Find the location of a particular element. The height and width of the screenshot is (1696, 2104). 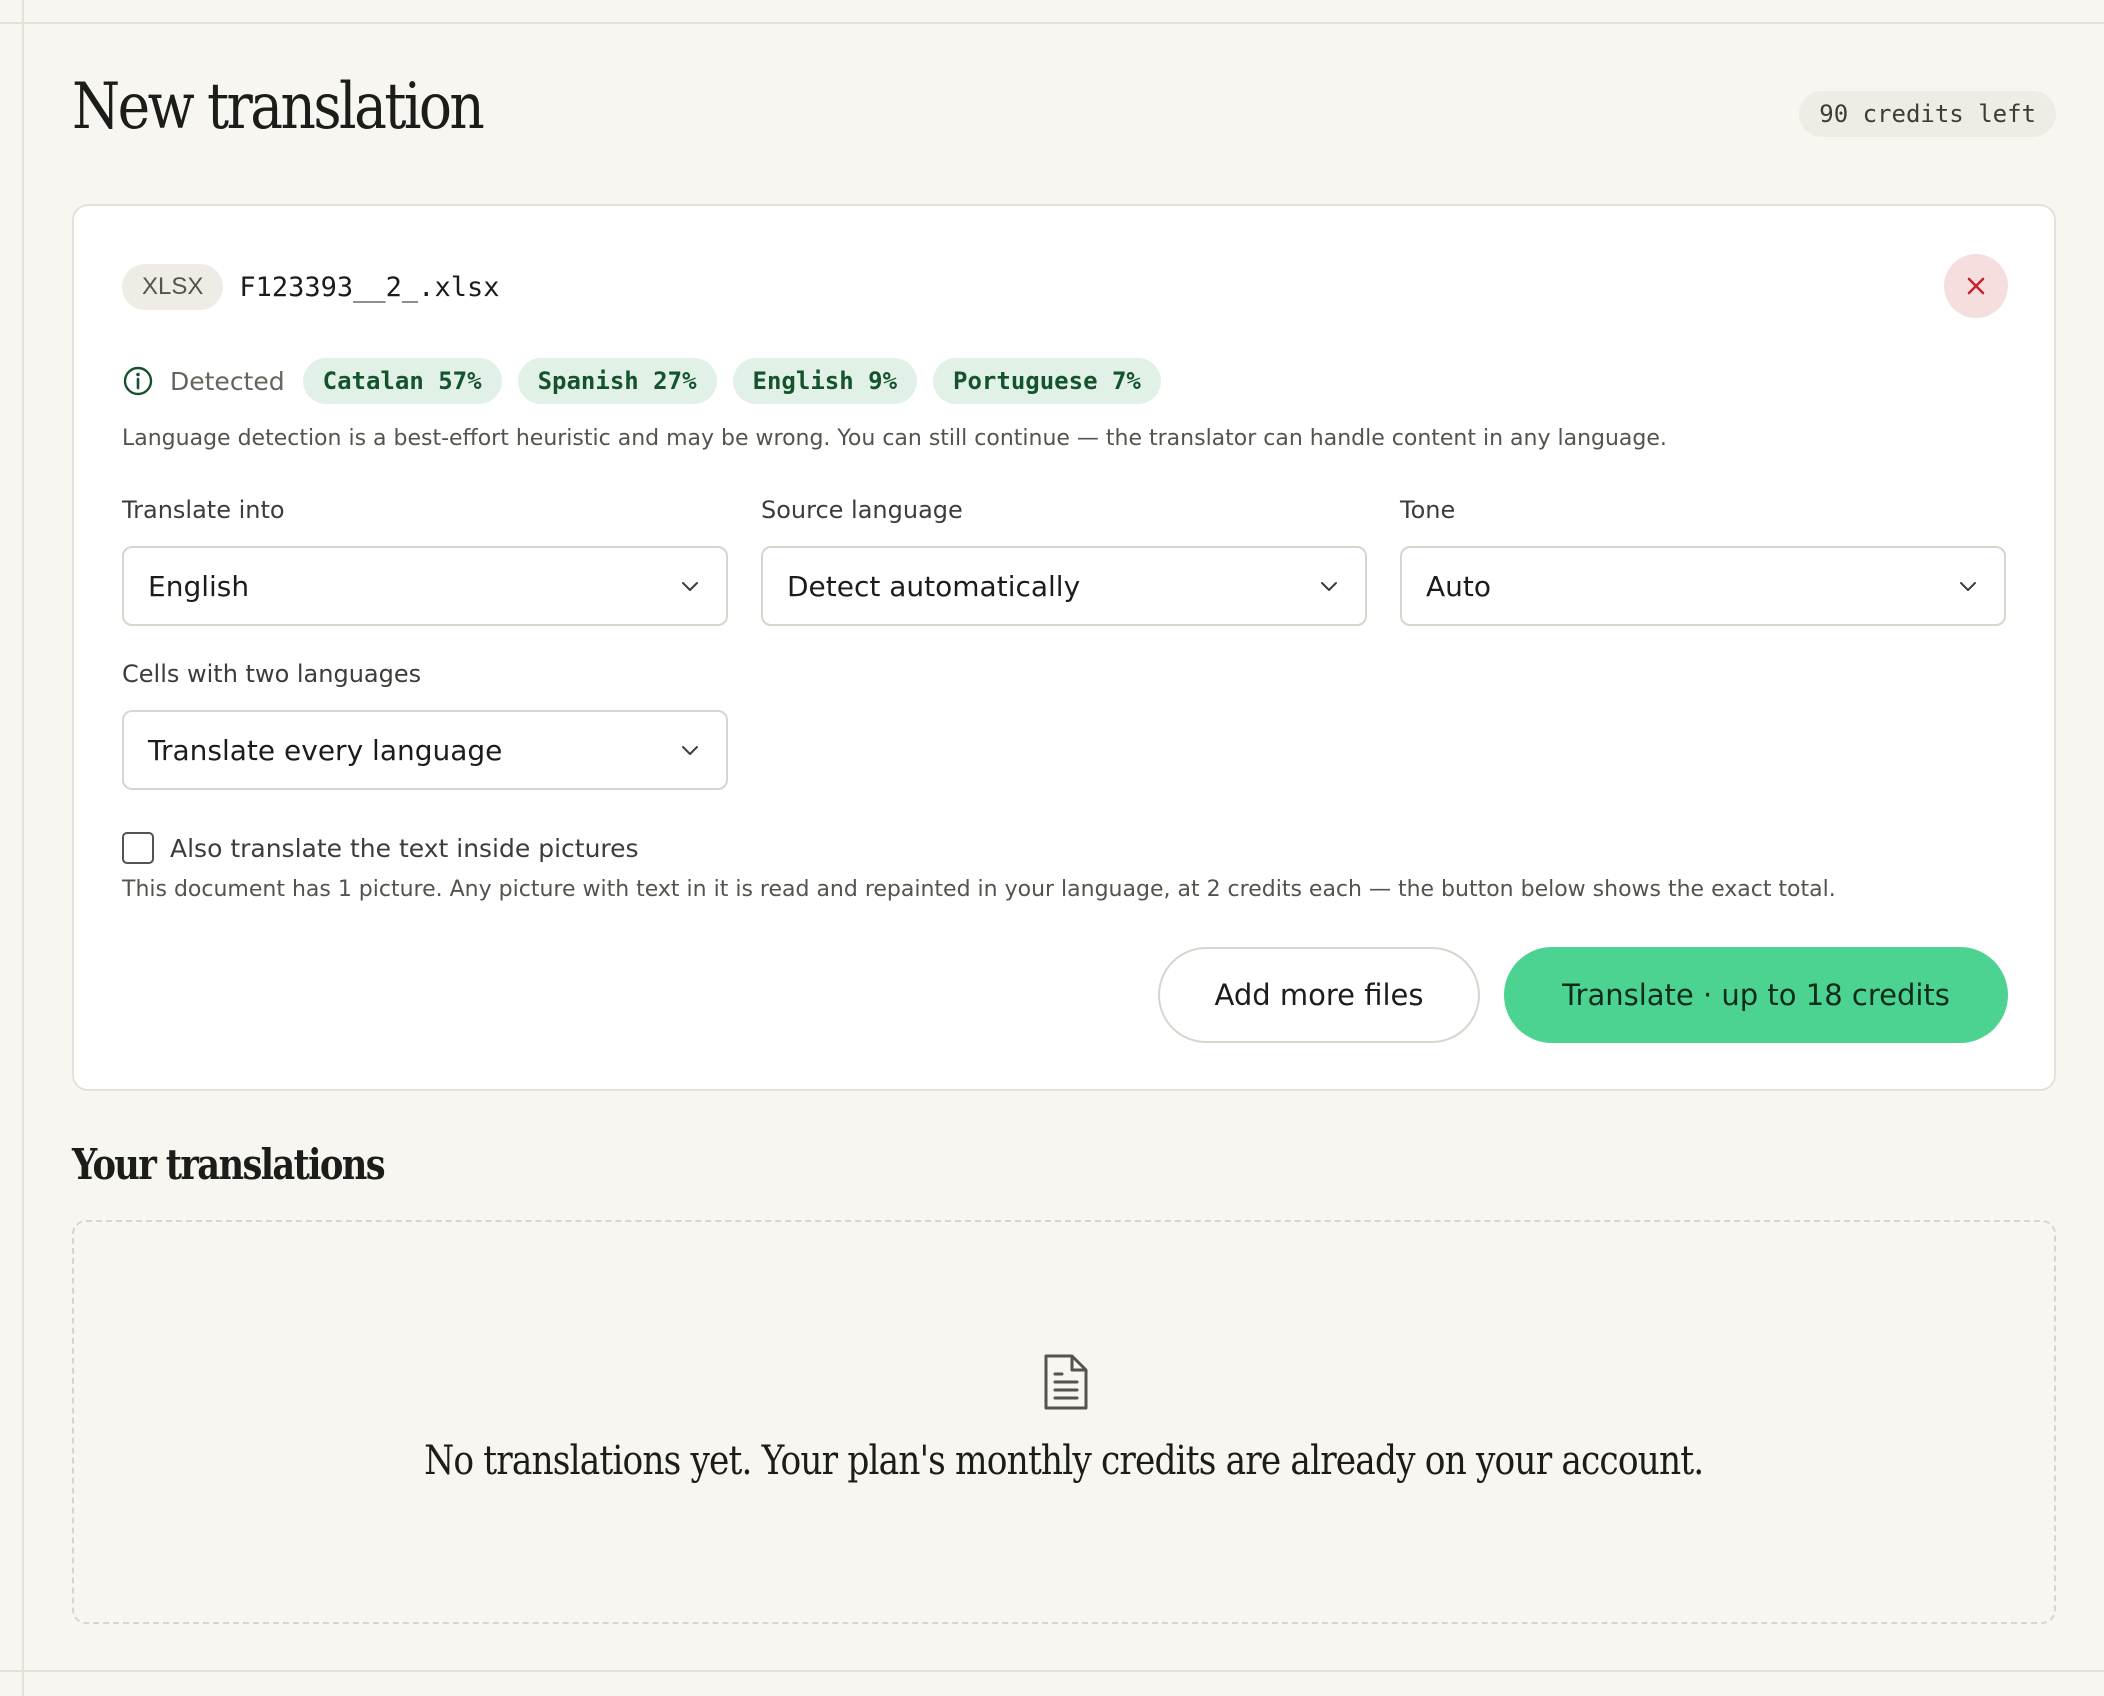

file-row: XLSX F123393__2_.xlsx is located at coordinates (310, 287).